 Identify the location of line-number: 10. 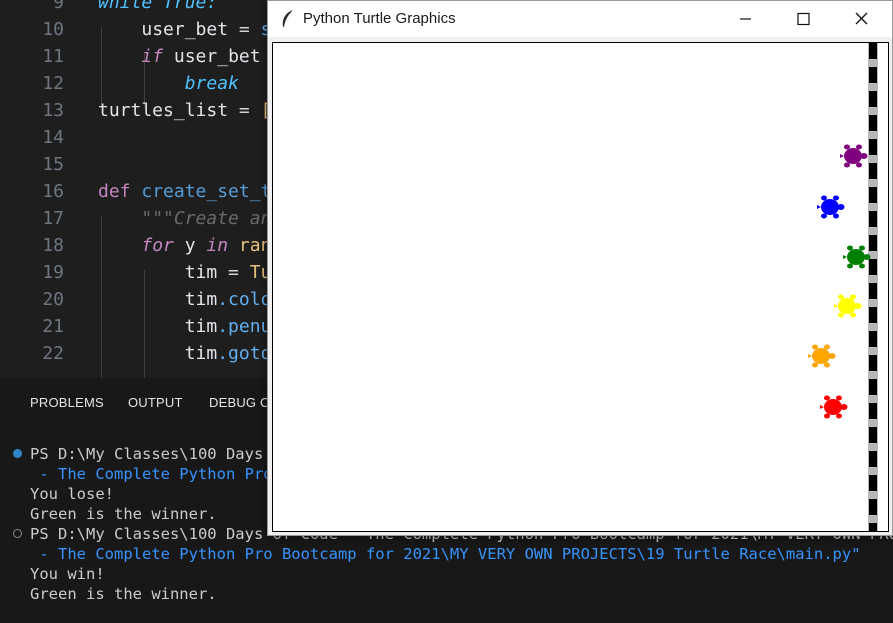
(53, 29).